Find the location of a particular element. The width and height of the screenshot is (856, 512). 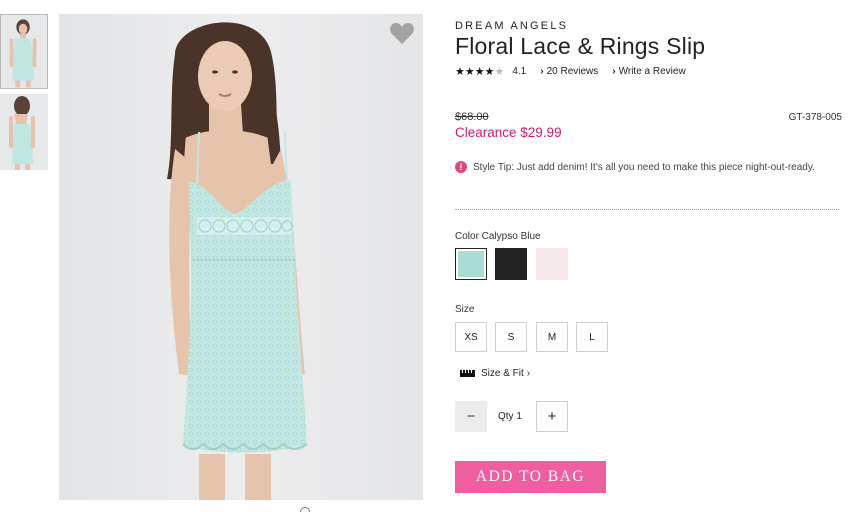

thumbnail-front is located at coordinates (24, 51).